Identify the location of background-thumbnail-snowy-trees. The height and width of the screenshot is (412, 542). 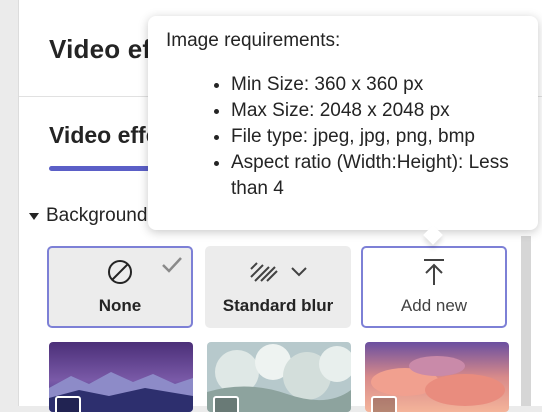
(279, 377).